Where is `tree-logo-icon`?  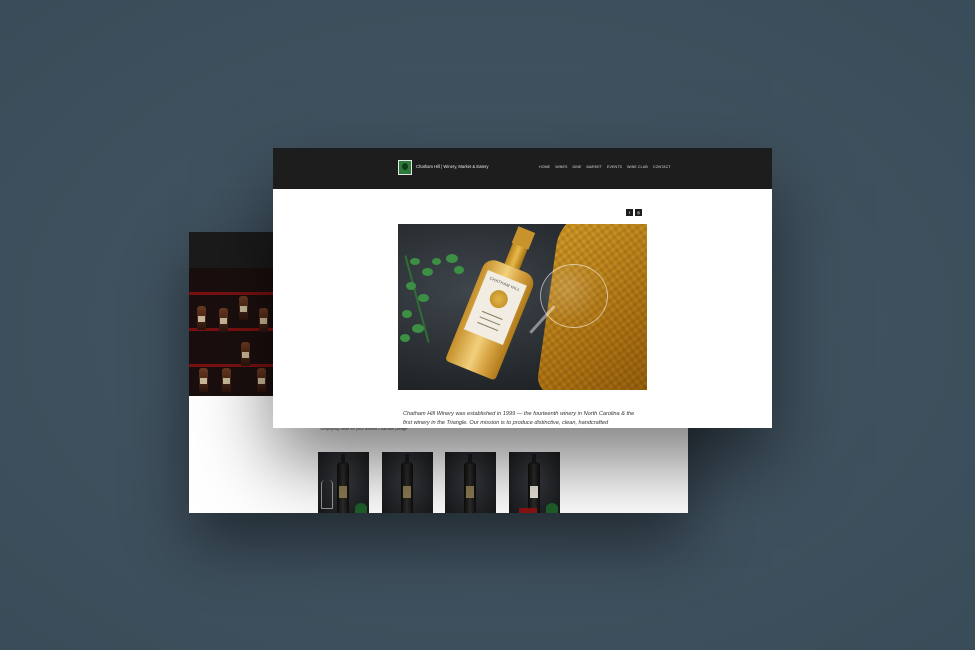
tree-logo-icon is located at coordinates (405, 167).